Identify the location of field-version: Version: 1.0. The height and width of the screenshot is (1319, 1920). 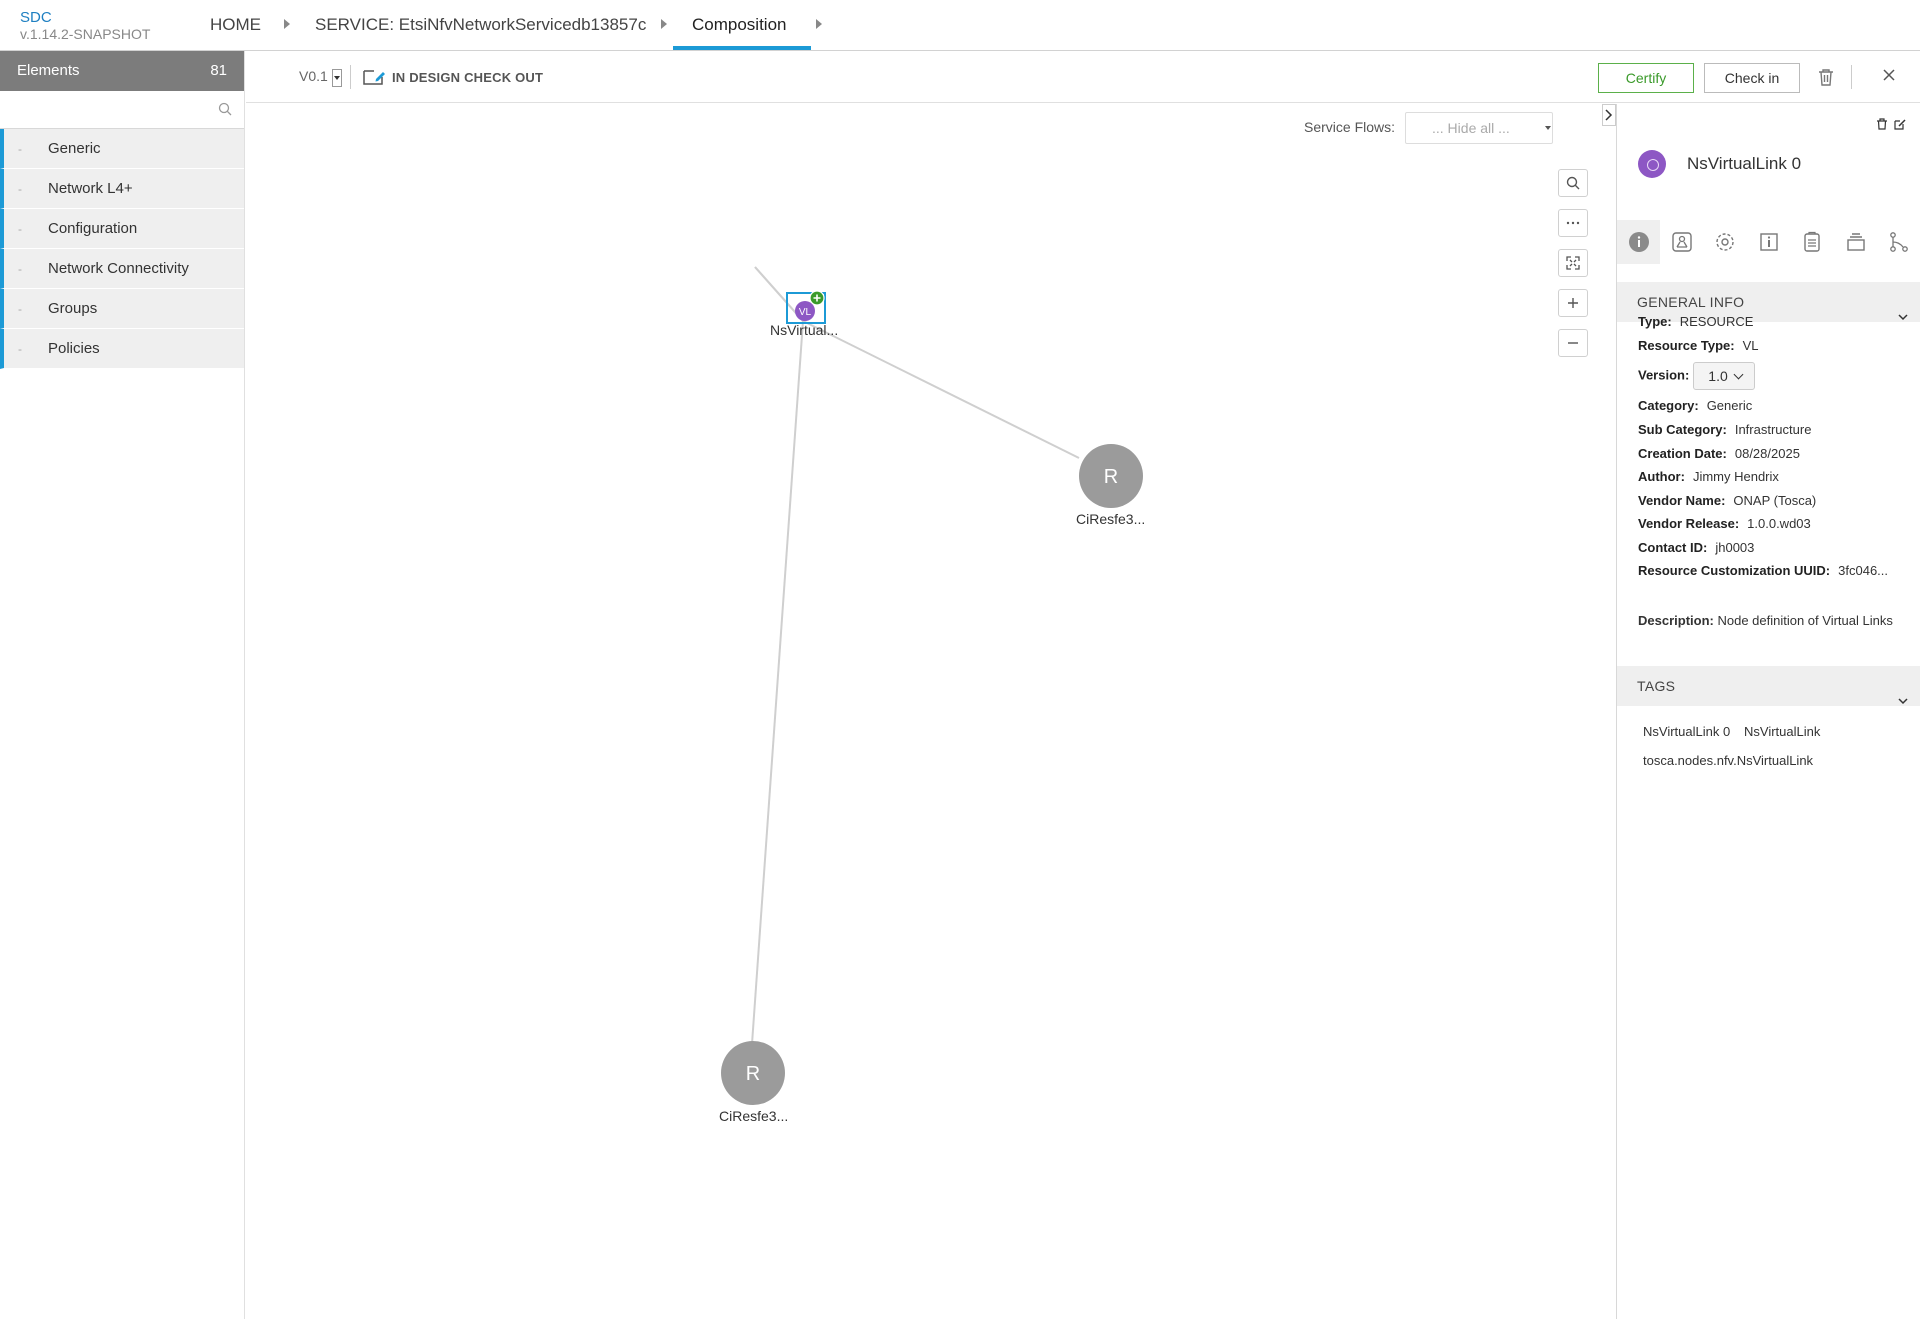
(1697, 376).